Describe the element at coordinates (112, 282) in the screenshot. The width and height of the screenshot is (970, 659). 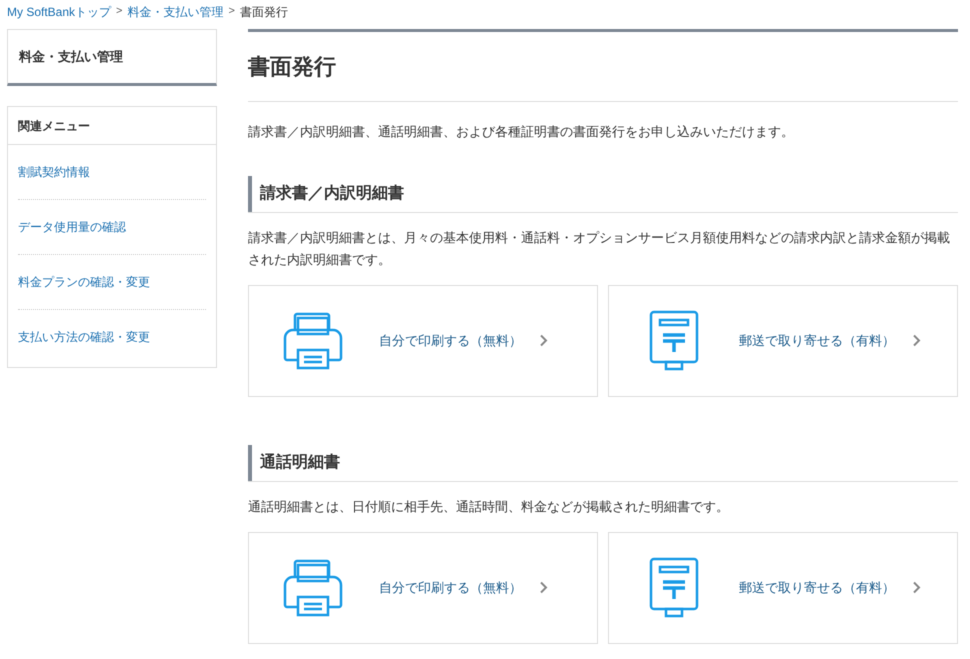
I see `sidebar-menu-item: 料金プランの確認・変更` at that location.